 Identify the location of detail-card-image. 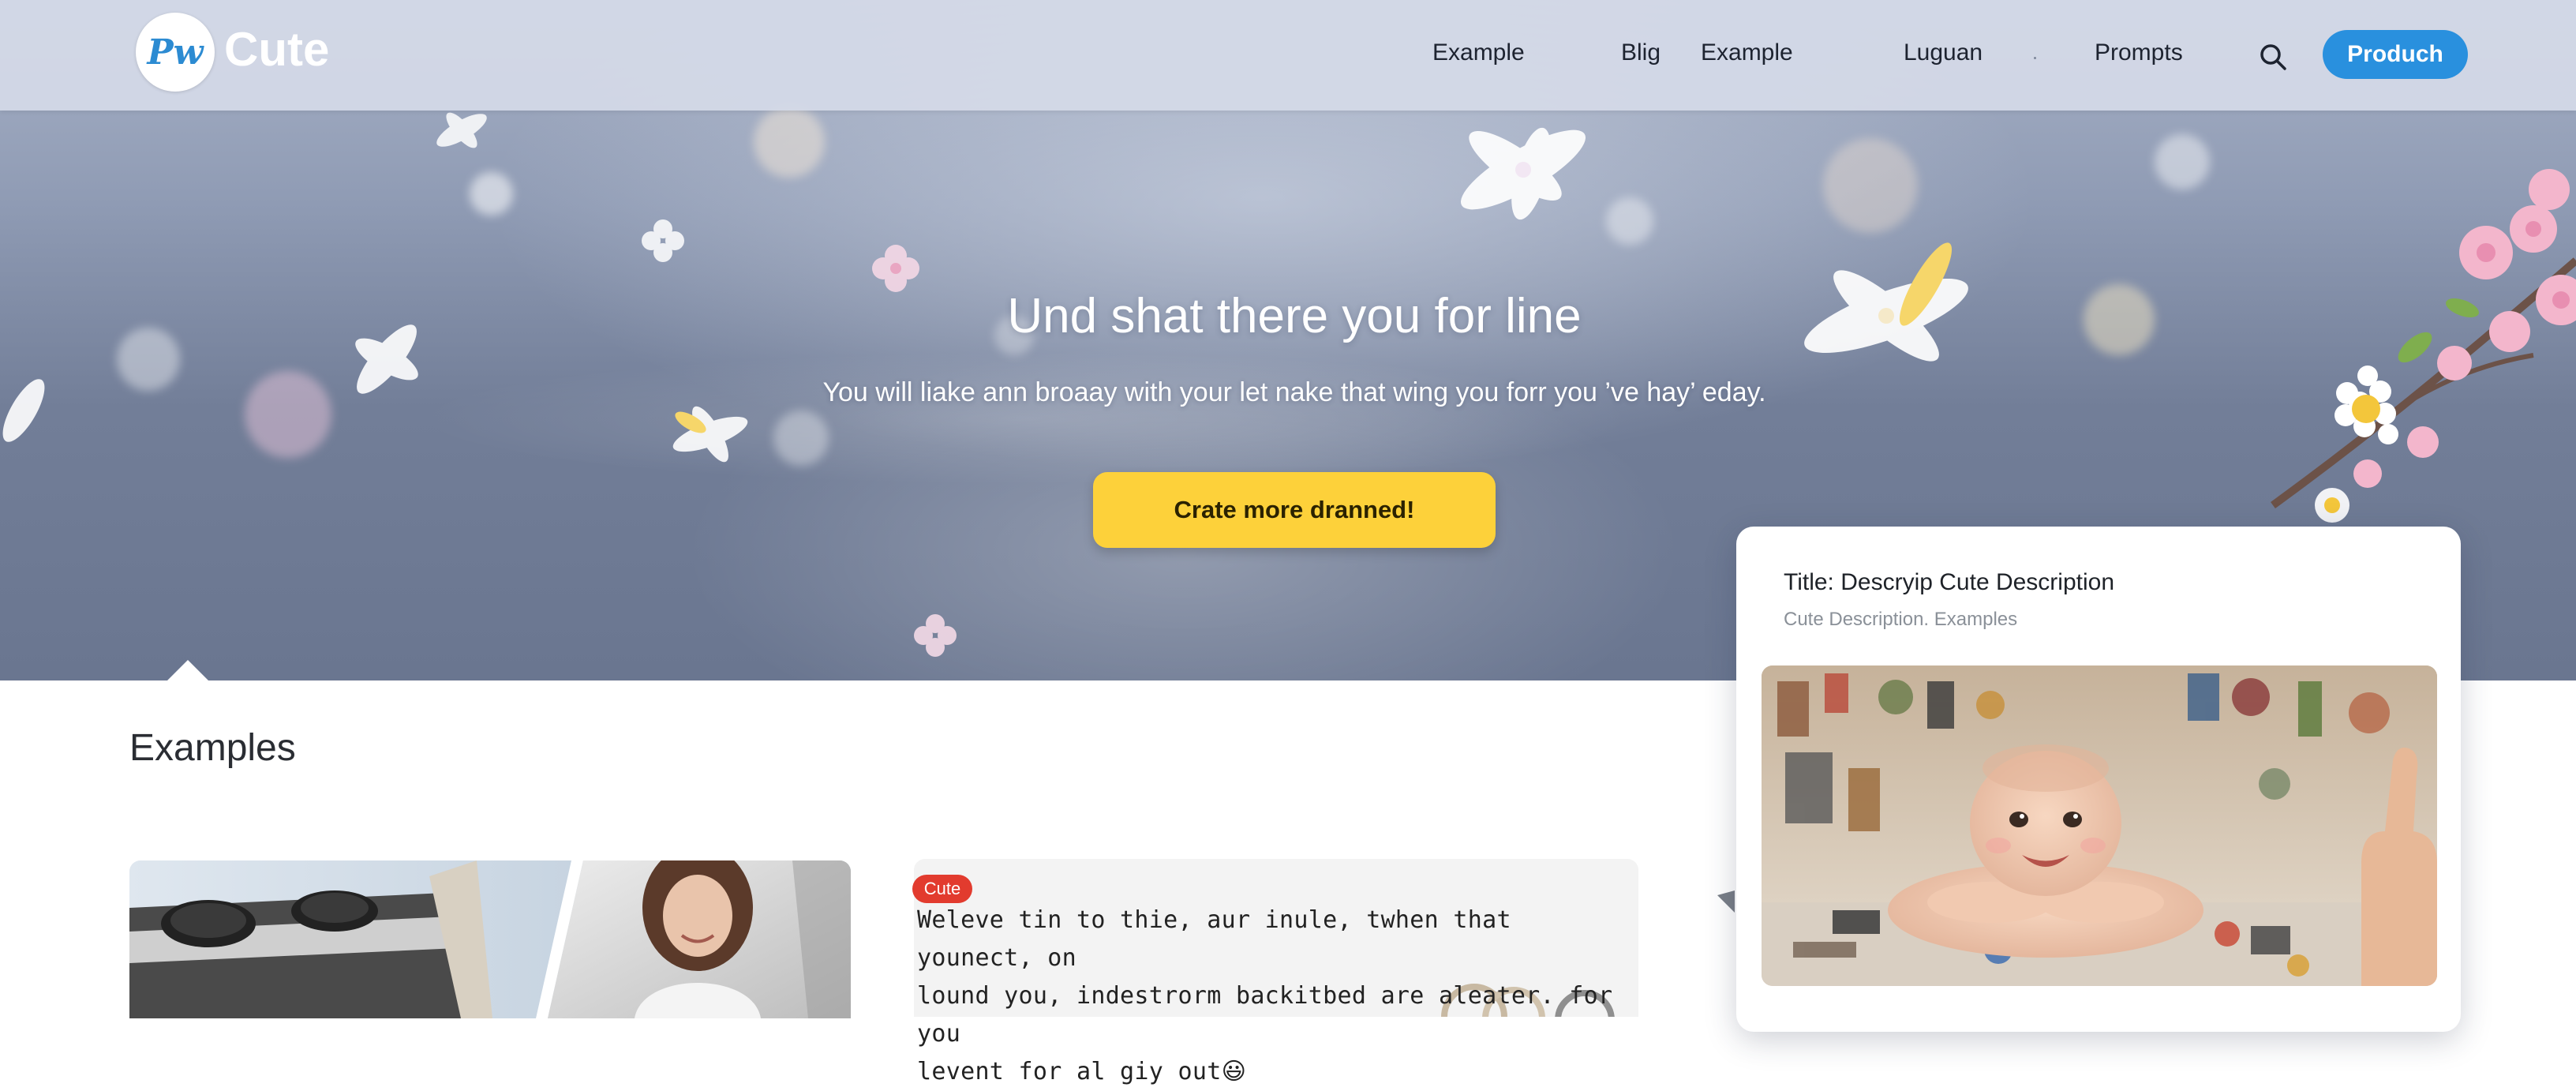
(2099, 825).